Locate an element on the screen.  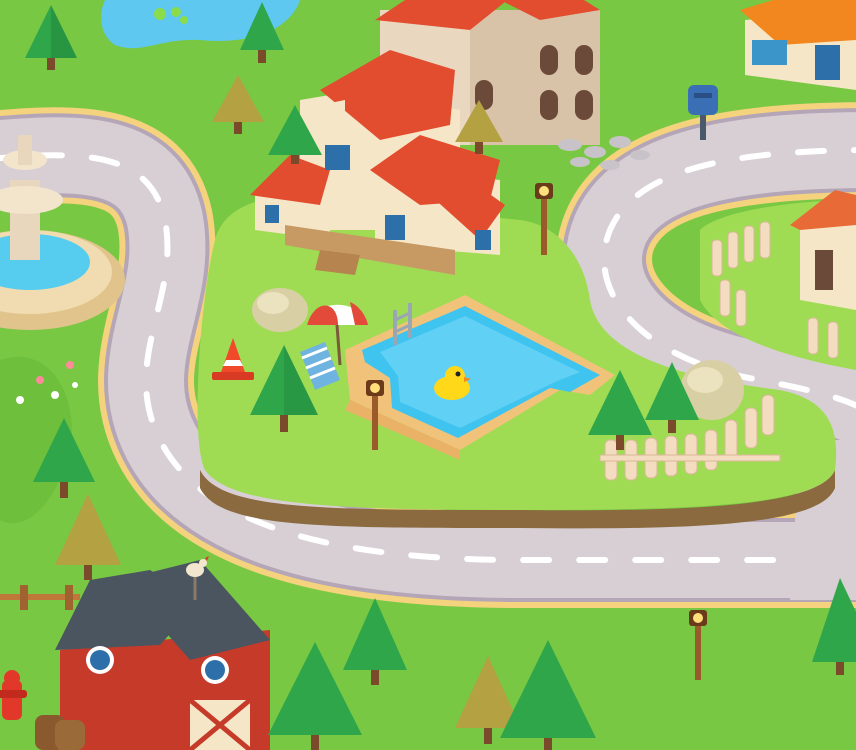
orange-roof-cottage-icon is located at coordinates (798, 45).